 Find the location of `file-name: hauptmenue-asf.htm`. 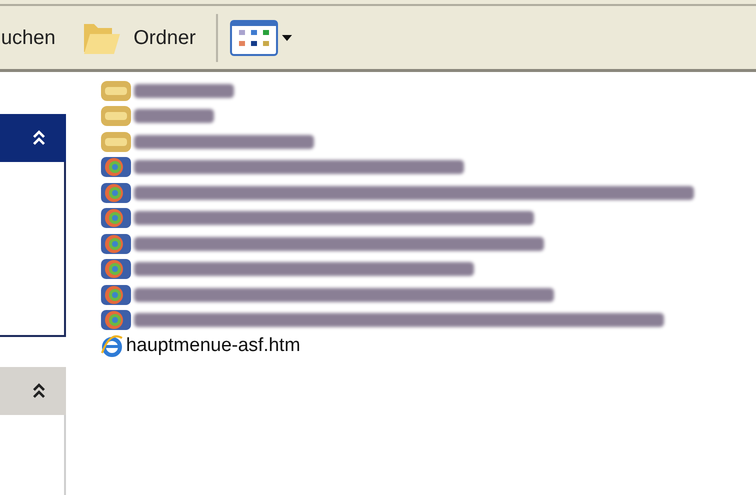

file-name: hauptmenue-asf.htm is located at coordinates (213, 346).